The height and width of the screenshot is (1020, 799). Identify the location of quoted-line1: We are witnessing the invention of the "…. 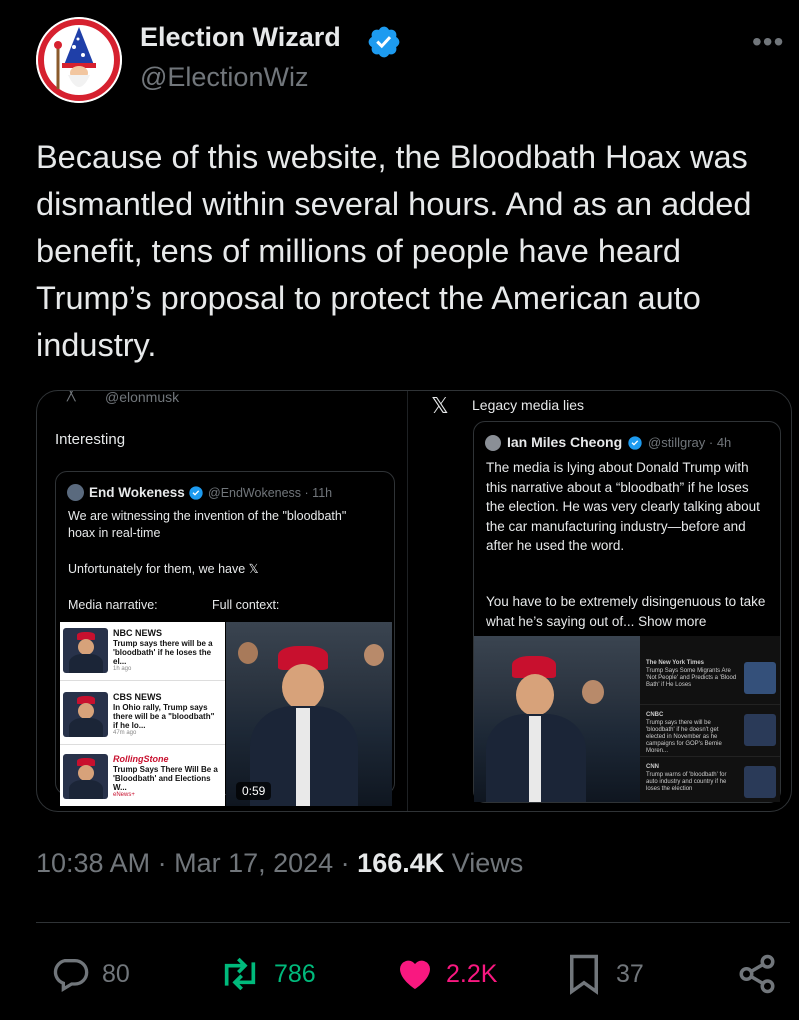
(207, 524).